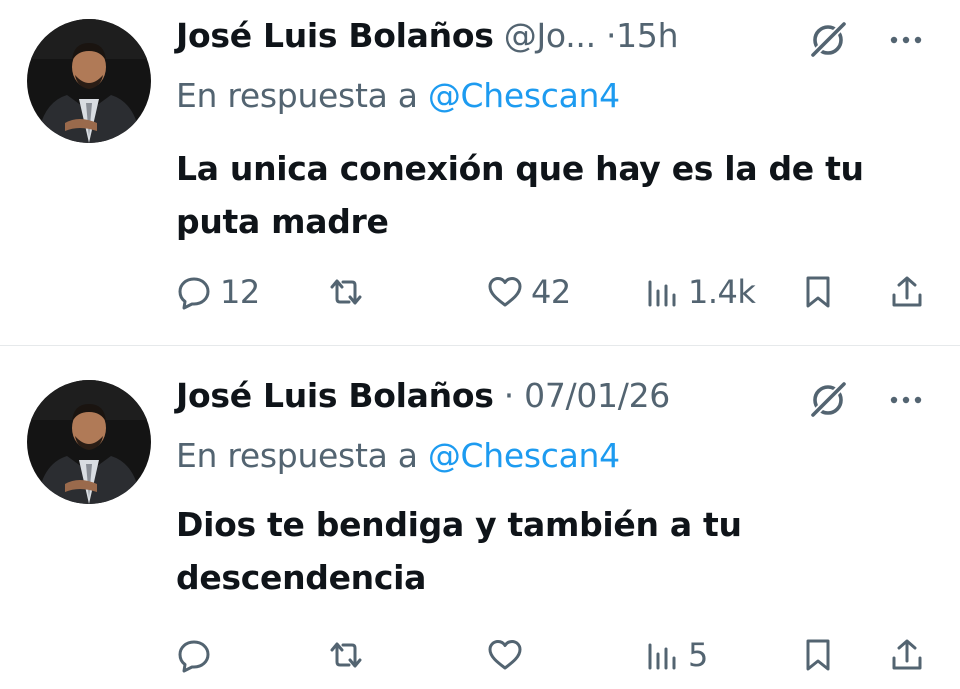 The width and height of the screenshot is (960, 689). I want to click on like-count: 42, so click(551, 292).